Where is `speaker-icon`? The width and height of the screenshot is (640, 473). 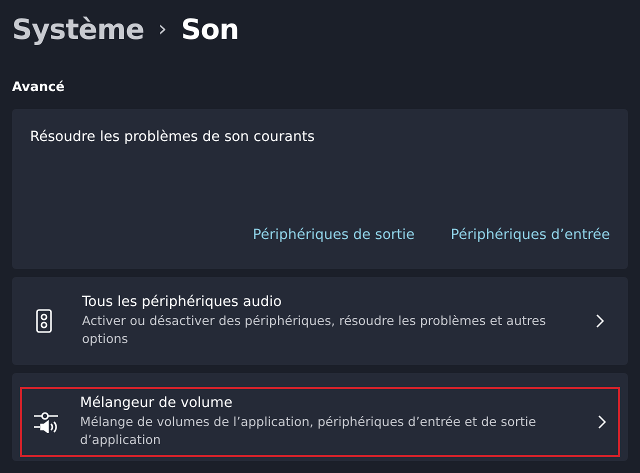
speaker-icon is located at coordinates (44, 321).